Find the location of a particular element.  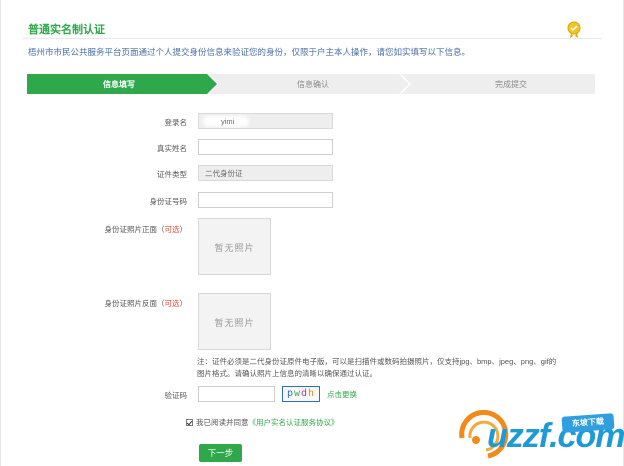

progress-steps: 信息填写 信息确认 完成提交 is located at coordinates (311, 84).